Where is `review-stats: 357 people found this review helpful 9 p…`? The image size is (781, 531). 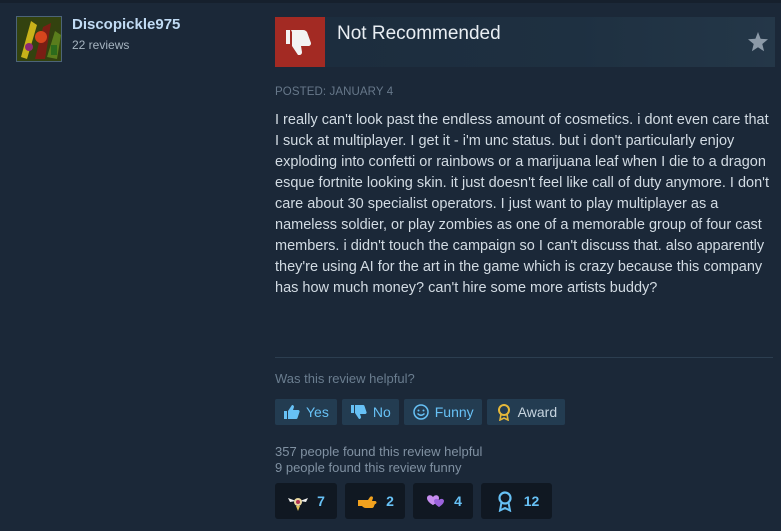
review-stats: 357 people found this review helpful 9 p… is located at coordinates (378, 459).